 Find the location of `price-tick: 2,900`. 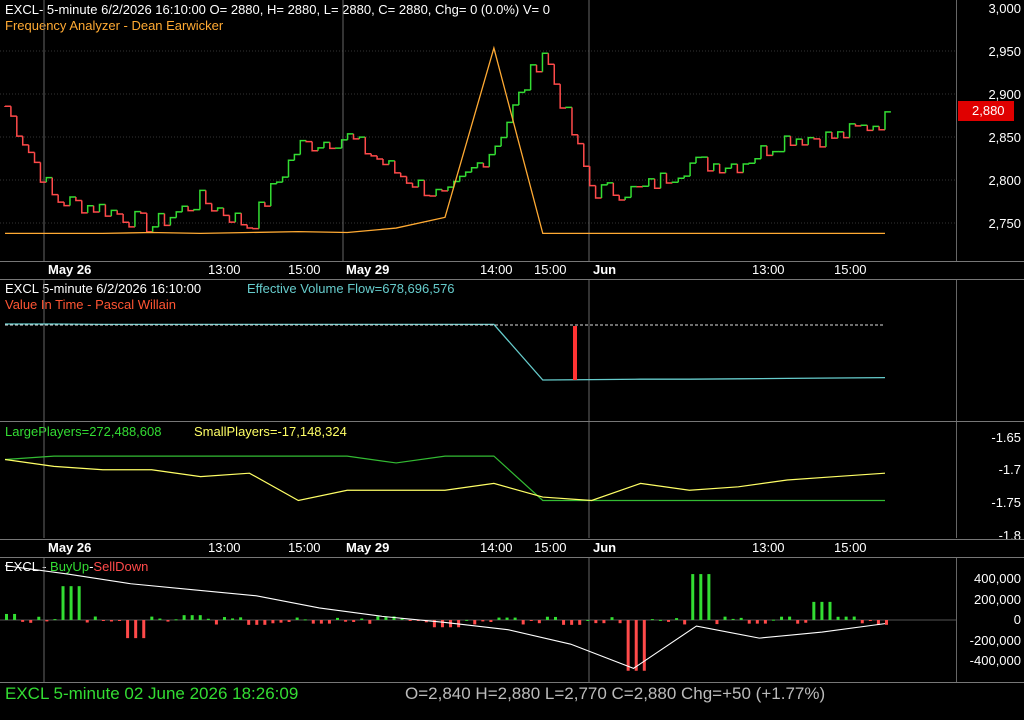

price-tick: 2,900 is located at coordinates (1004, 94).